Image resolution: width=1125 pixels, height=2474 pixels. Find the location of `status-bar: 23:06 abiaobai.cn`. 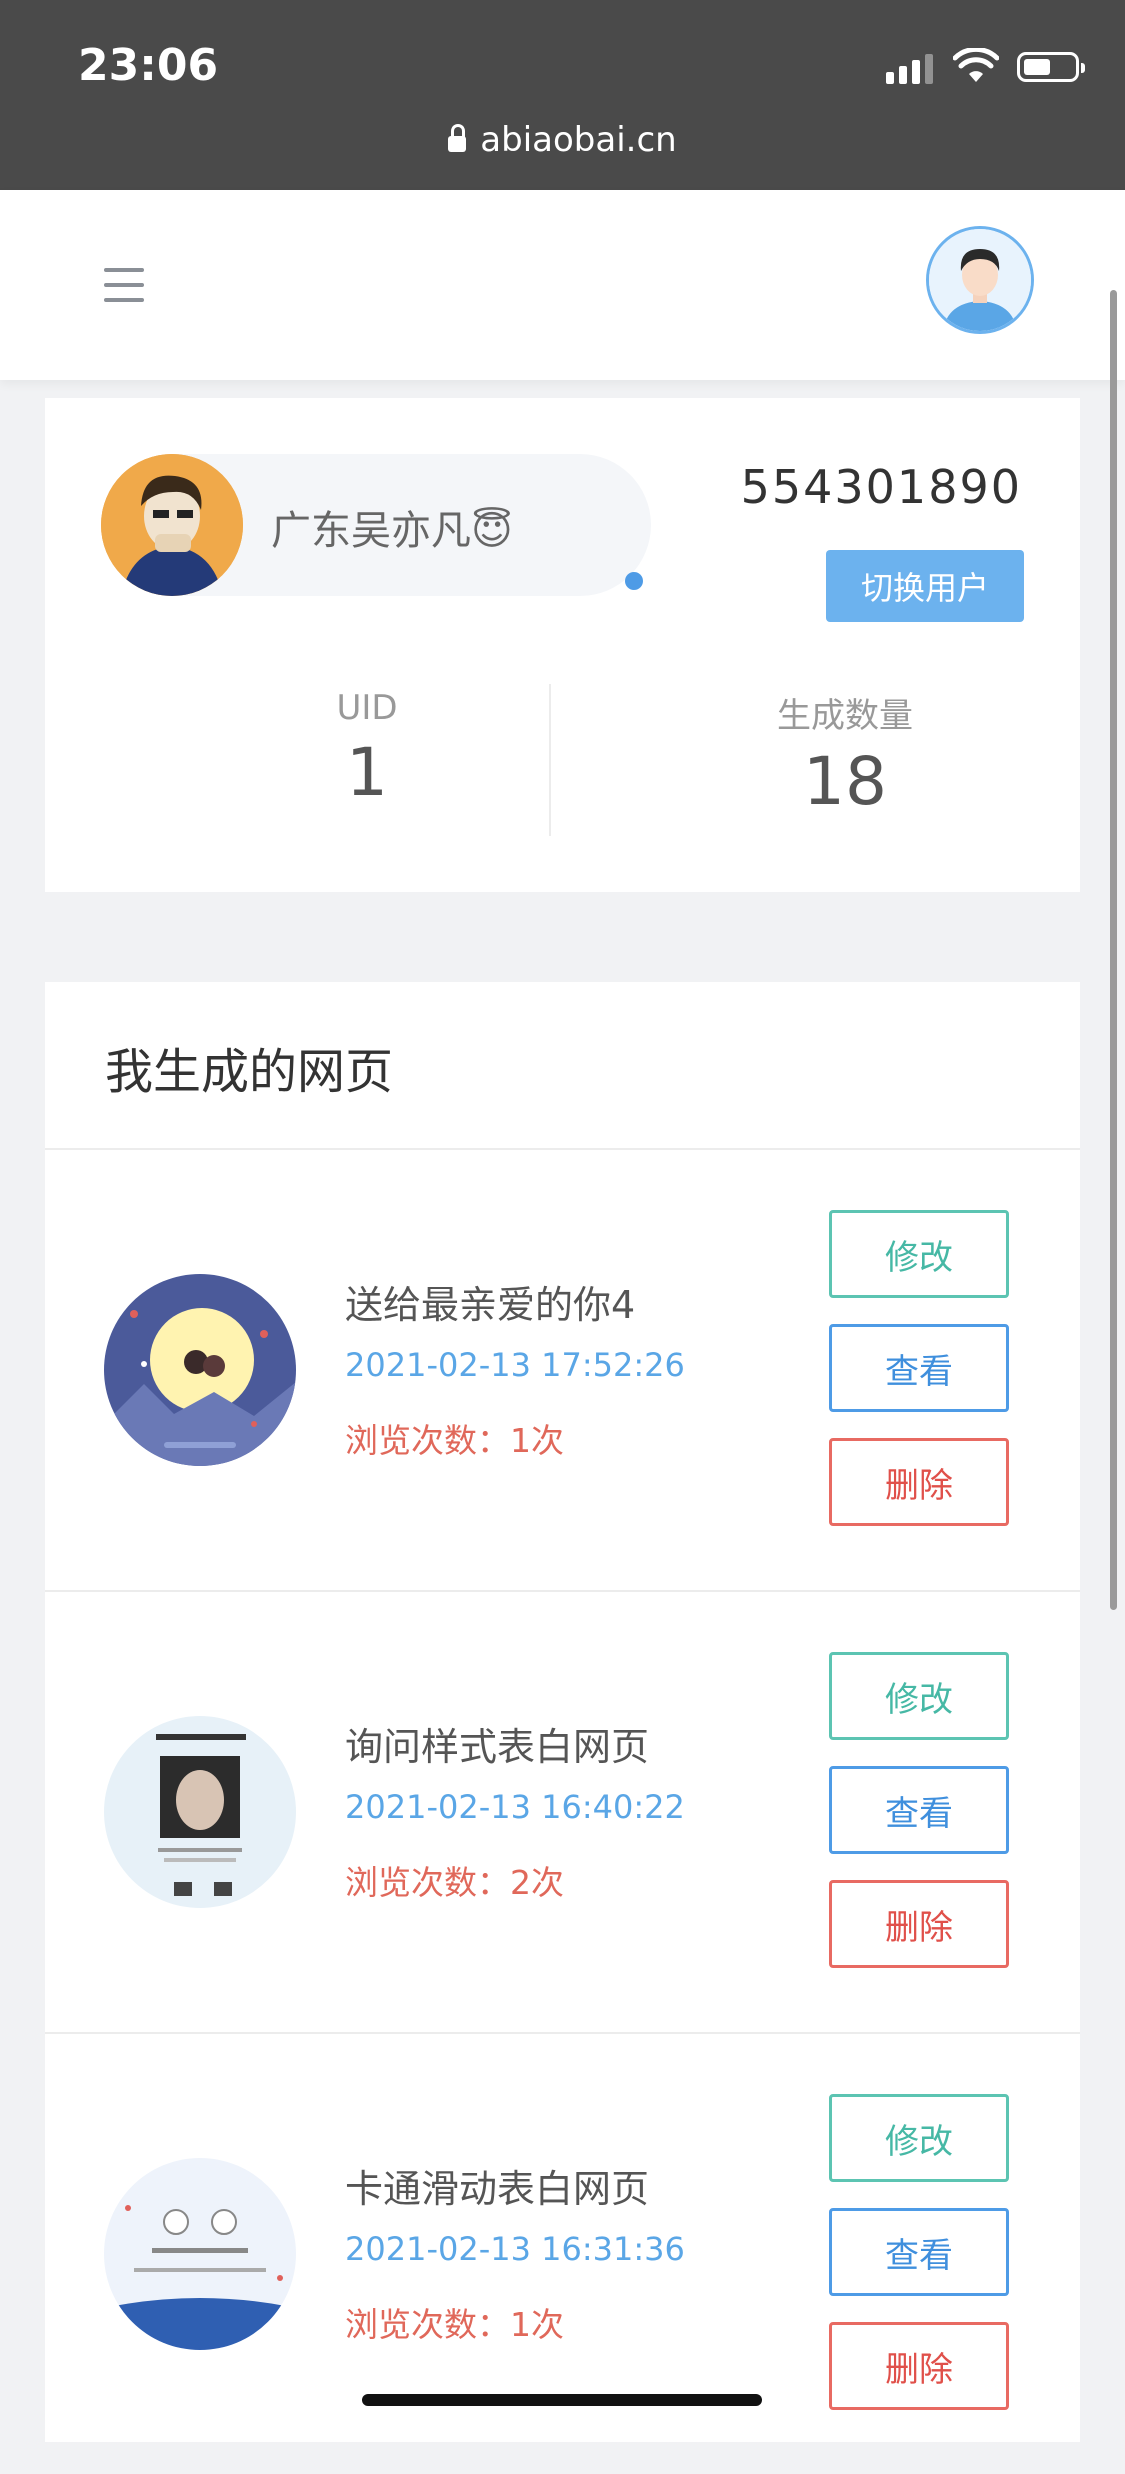

status-bar: 23:06 abiaobai.cn is located at coordinates (562, 95).